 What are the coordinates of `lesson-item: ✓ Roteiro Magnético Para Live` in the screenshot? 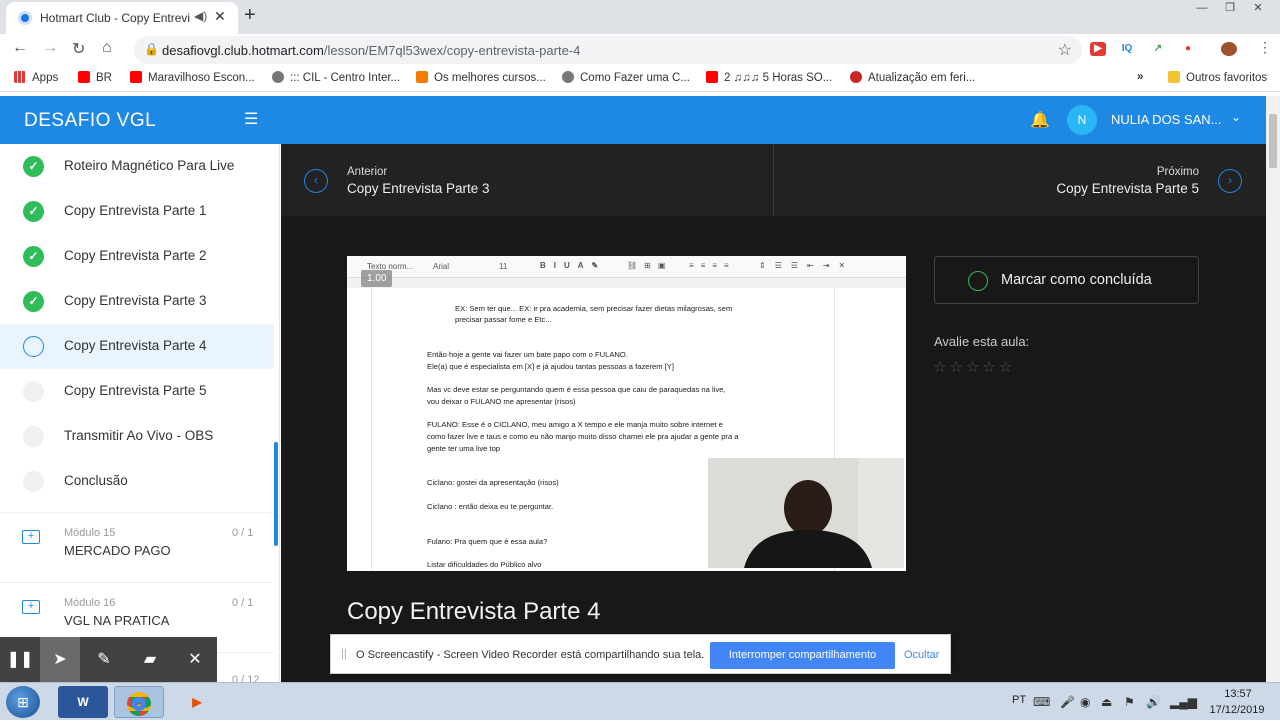 It's located at (137, 166).